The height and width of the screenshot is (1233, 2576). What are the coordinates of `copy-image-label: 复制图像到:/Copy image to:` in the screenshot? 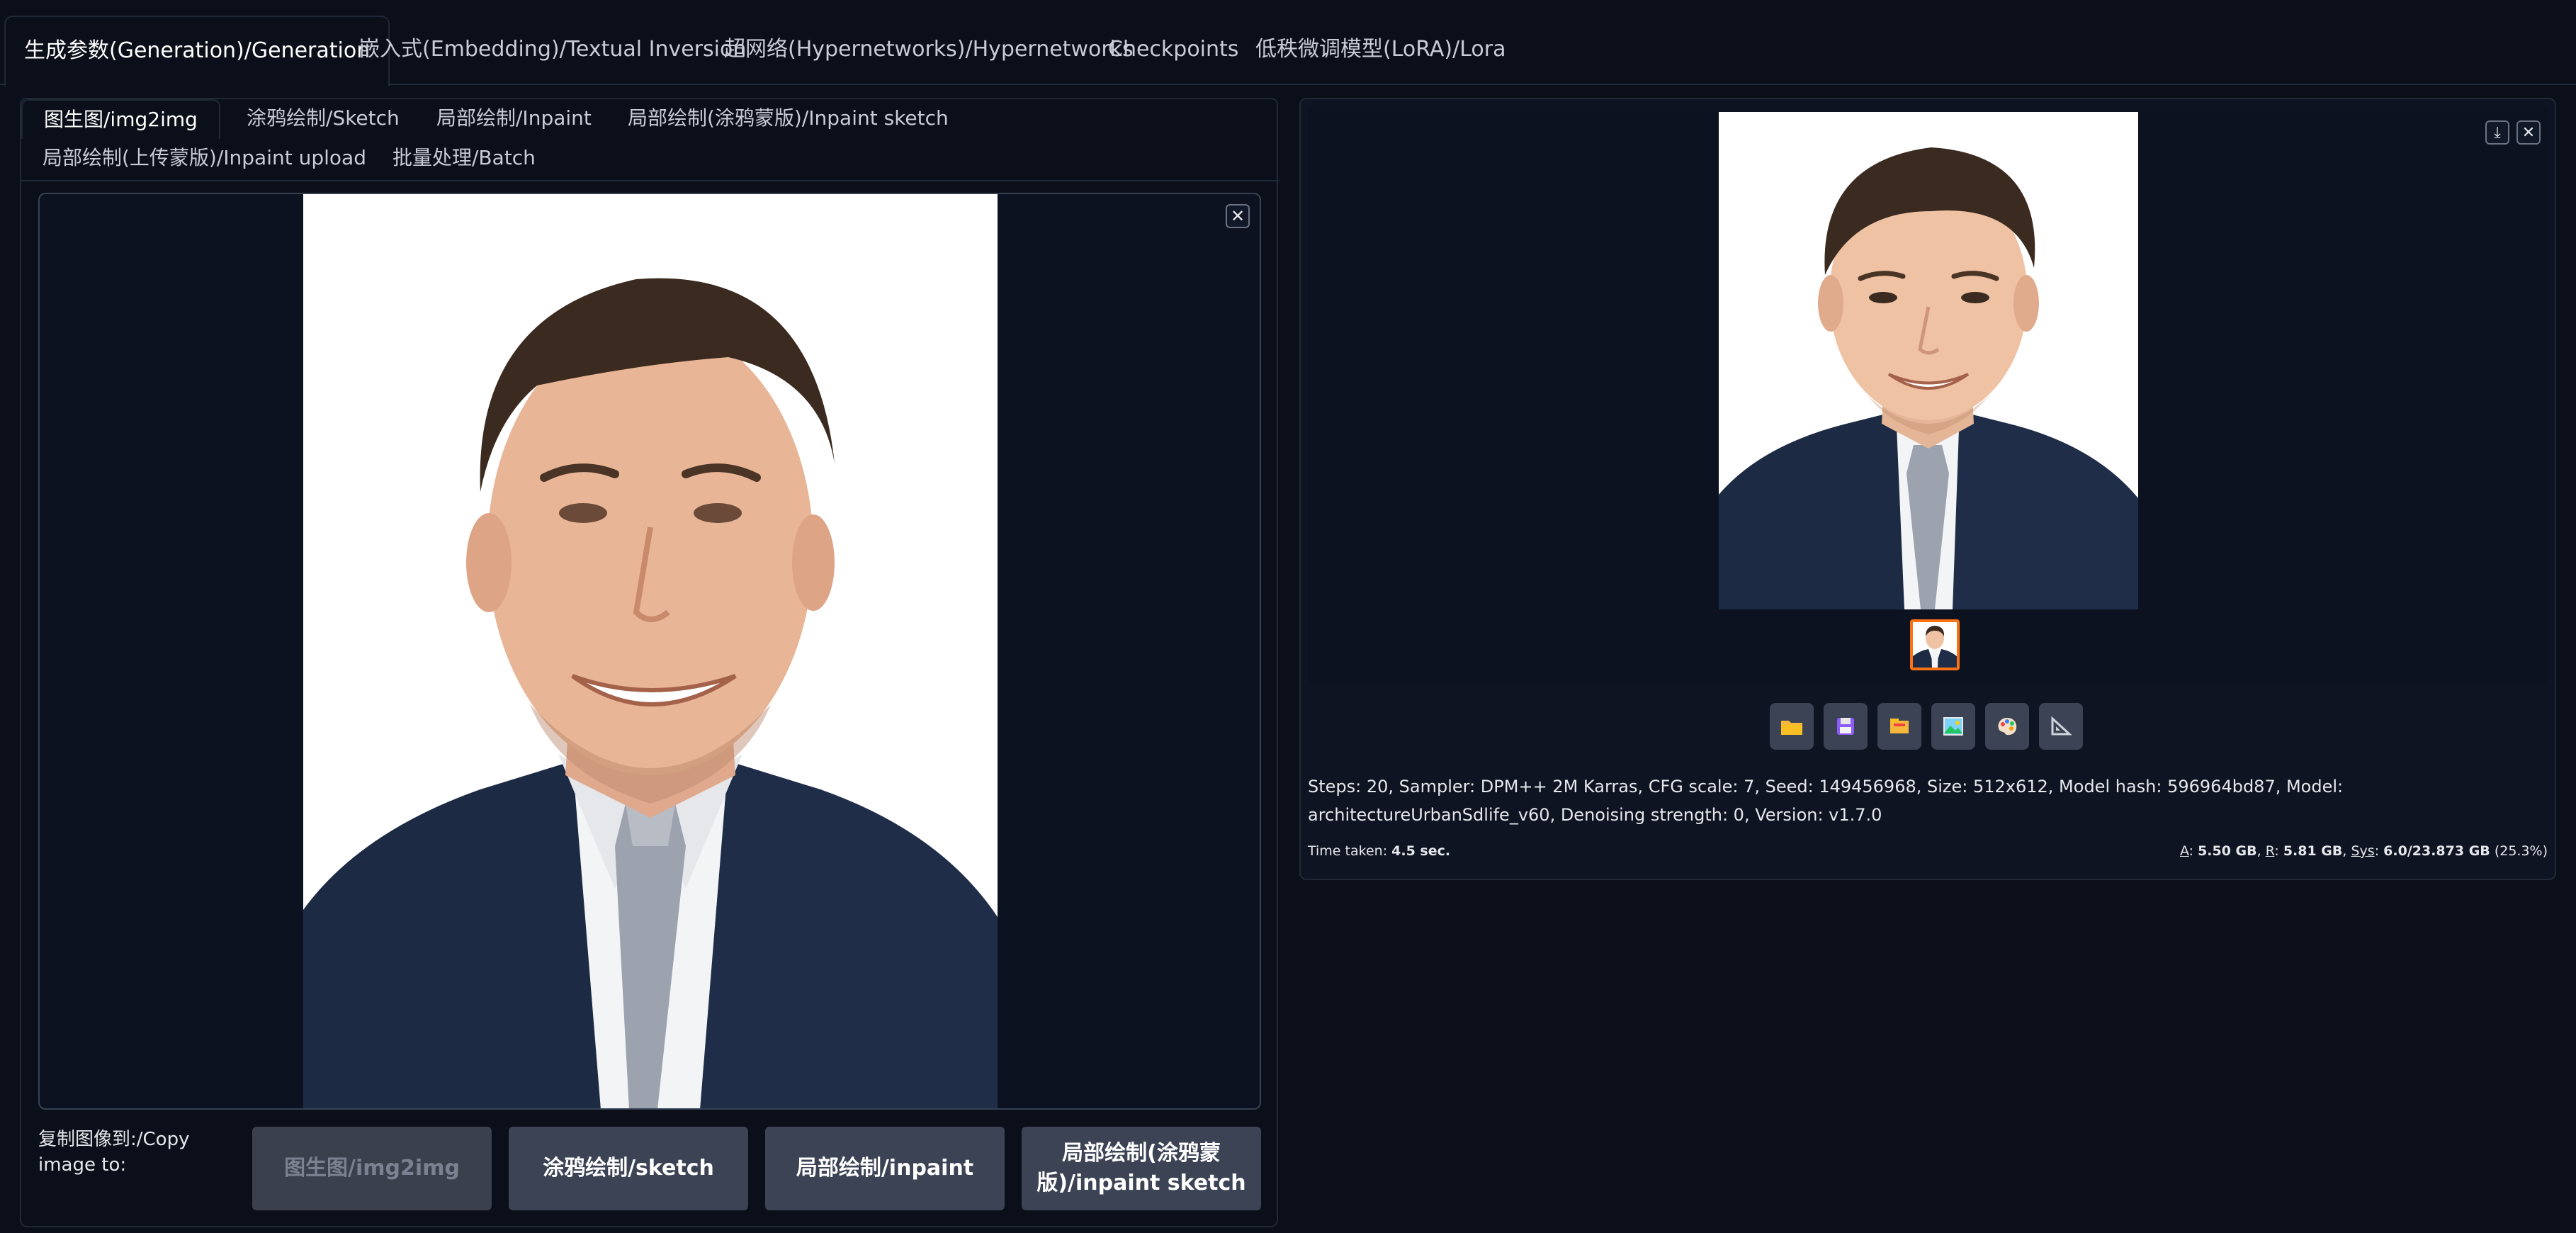 It's located at (114, 1153).